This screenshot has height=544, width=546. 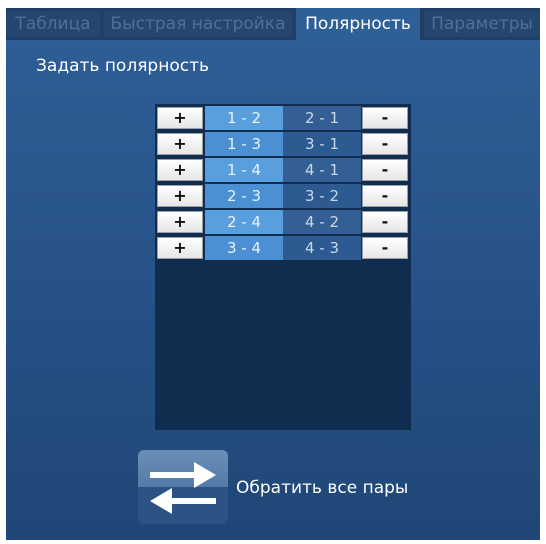 What do you see at coordinates (322, 170) in the screenshot?
I see `pair-reverse: 4 - 1` at bounding box center [322, 170].